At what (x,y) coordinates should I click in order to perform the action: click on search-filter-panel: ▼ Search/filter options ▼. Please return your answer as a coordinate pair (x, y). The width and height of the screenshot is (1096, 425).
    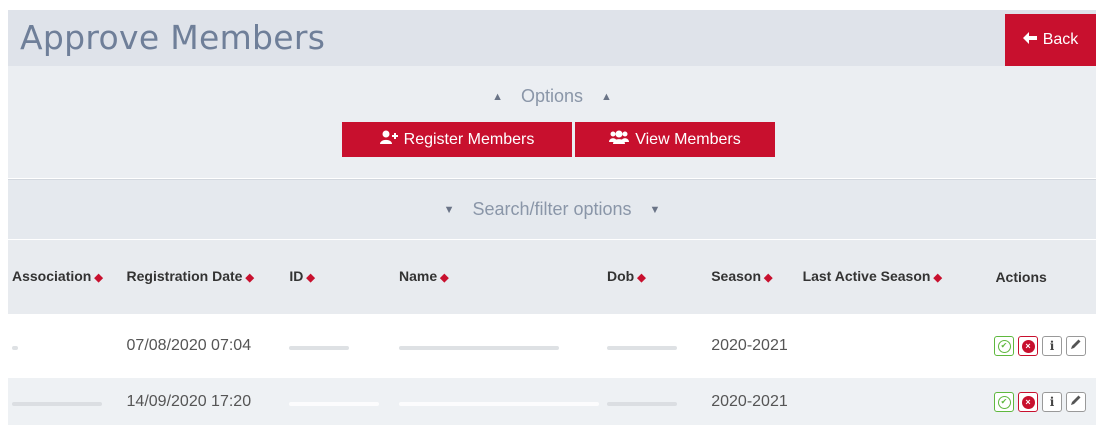
    Looking at the image, I should click on (552, 209).